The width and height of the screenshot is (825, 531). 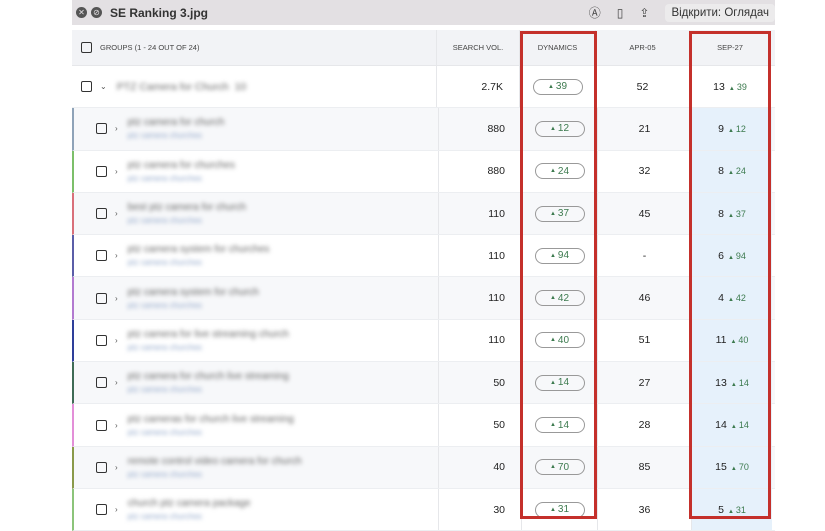 I want to click on apr-position: -, so click(x=645, y=256).